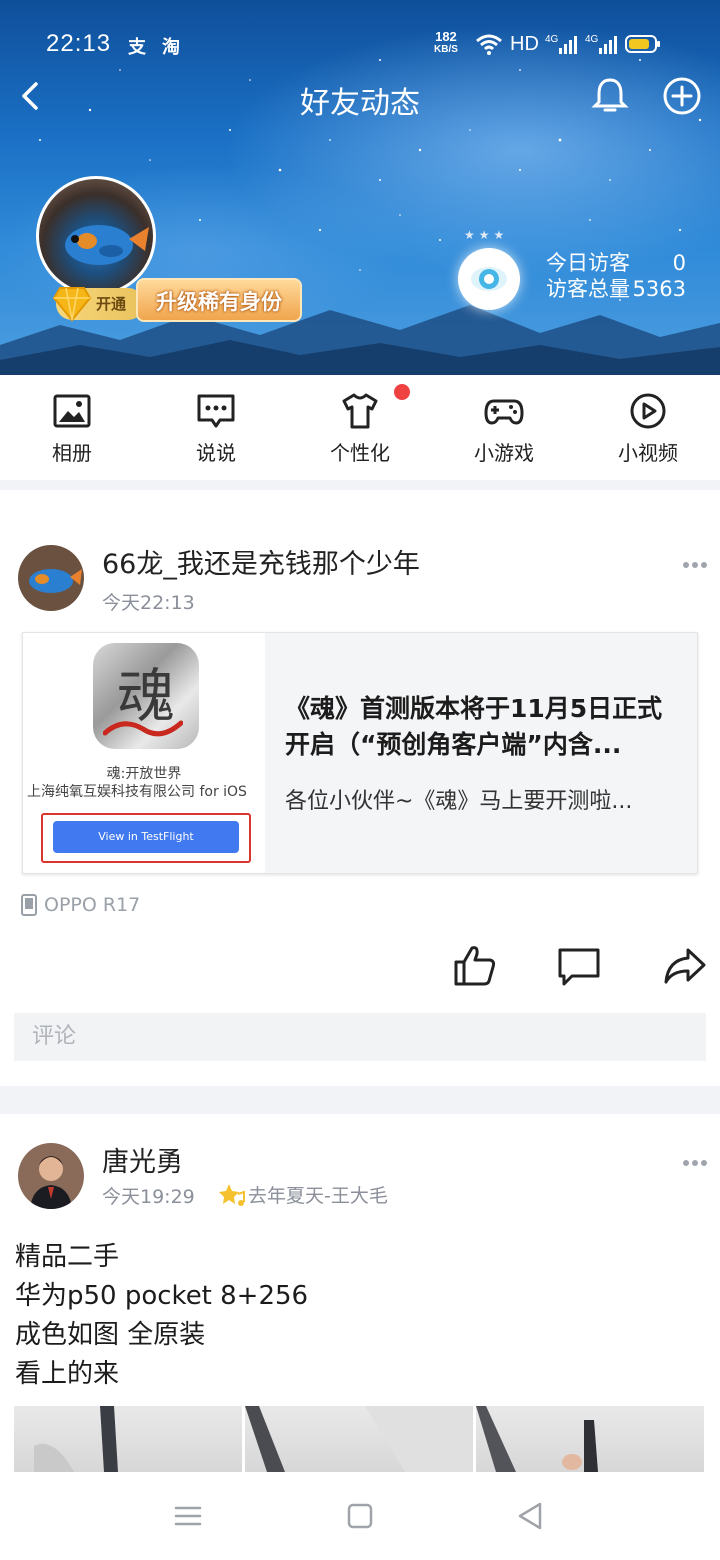  What do you see at coordinates (146, 696) in the screenshot?
I see `app-icon: 魂` at bounding box center [146, 696].